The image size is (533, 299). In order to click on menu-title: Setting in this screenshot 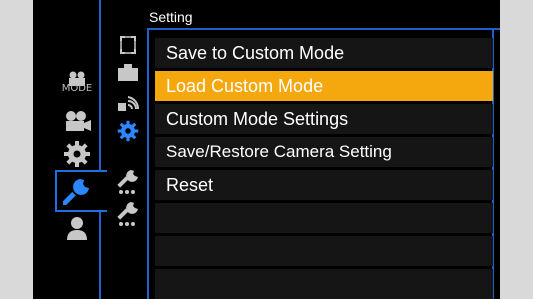, I will do `click(171, 17)`.